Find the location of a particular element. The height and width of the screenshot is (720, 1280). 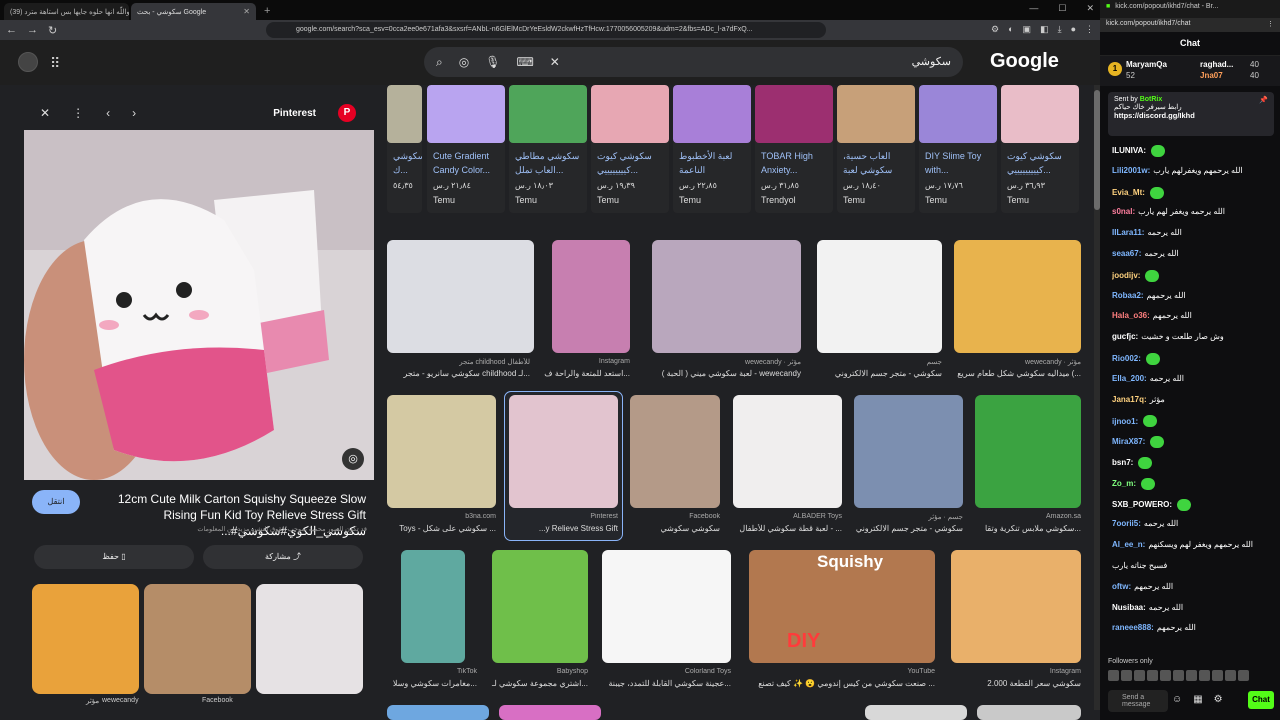

chat-message: bsn7: is located at coordinates (1194, 463).